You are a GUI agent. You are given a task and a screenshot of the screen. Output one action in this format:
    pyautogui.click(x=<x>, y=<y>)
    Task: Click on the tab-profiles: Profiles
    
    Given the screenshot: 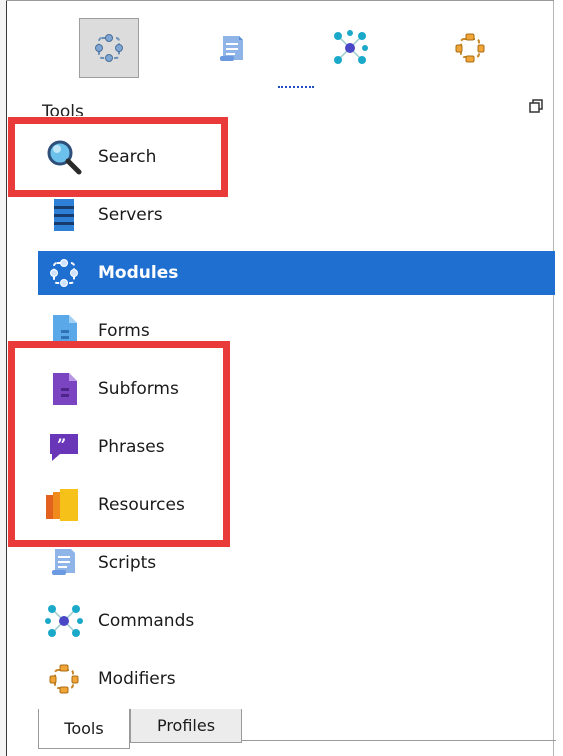 What is the action you would take?
    pyautogui.click(x=186, y=726)
    